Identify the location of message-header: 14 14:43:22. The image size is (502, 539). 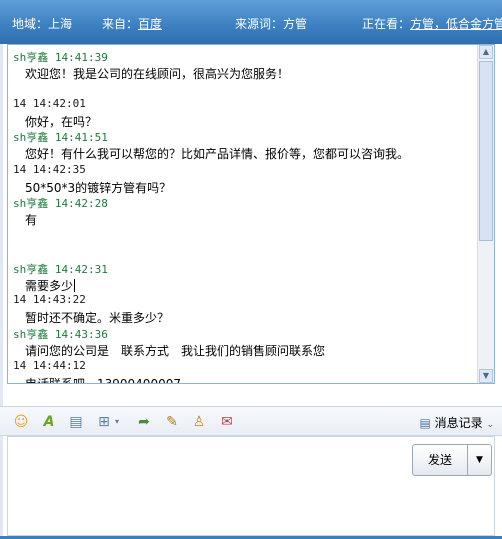
(49, 299).